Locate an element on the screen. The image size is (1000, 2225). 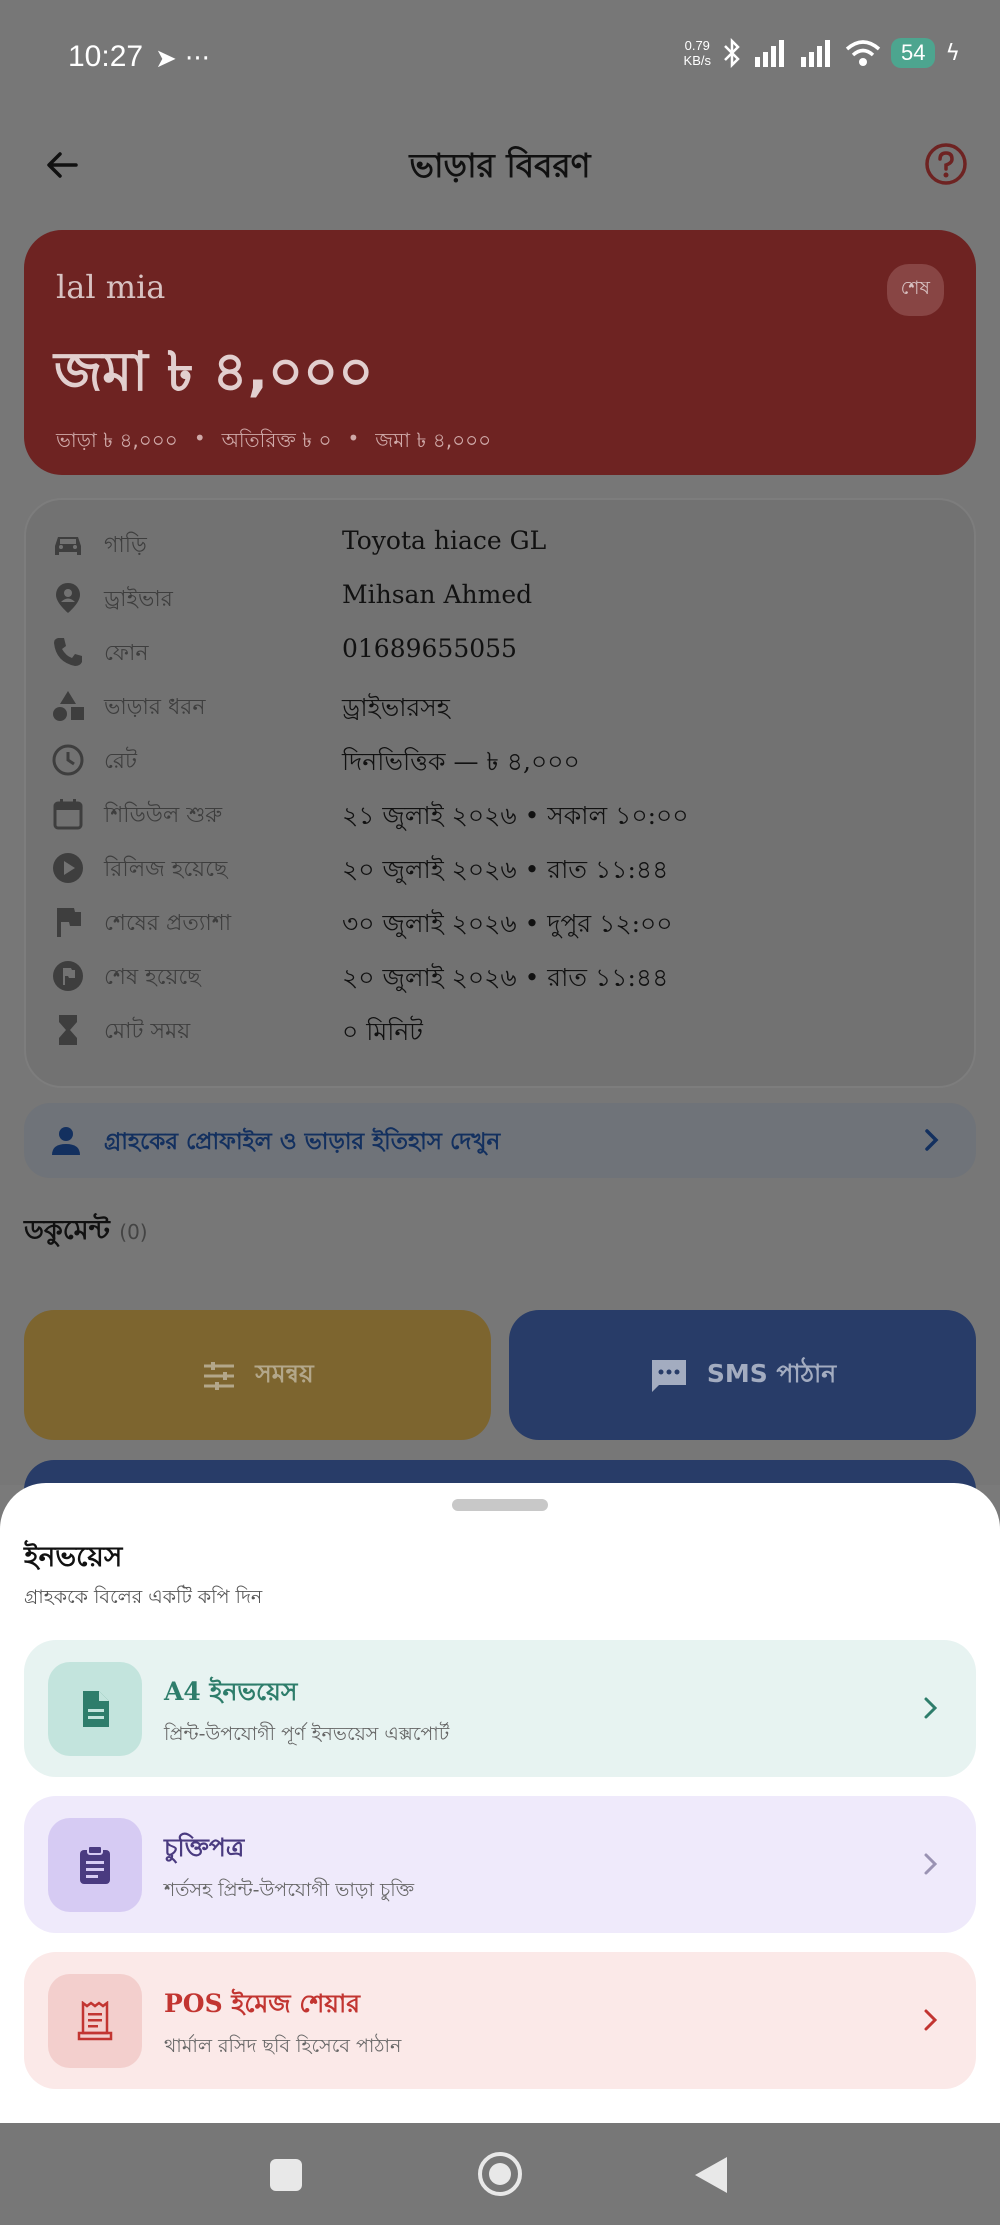
contract-icon-box is located at coordinates (95, 1865).